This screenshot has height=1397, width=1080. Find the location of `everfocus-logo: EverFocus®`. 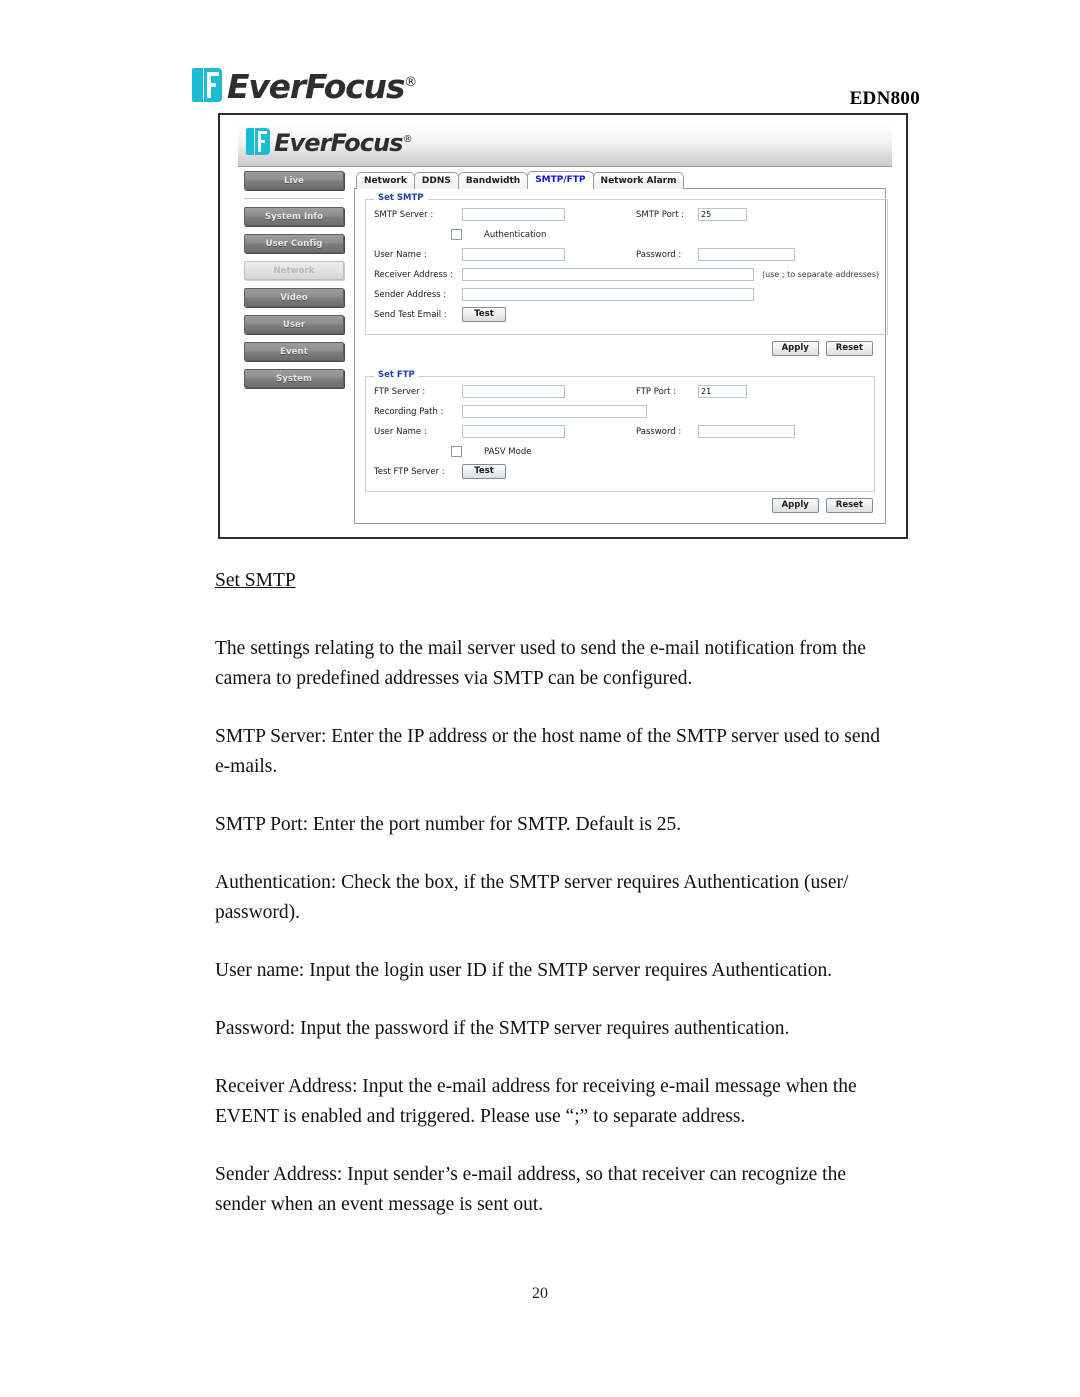

everfocus-logo: EverFocus® is located at coordinates (304, 85).